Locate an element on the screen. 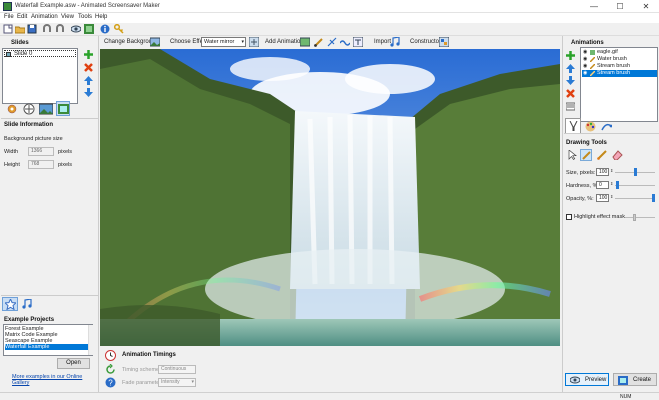  hardness-spin-icon: ⇕ is located at coordinates (611, 183).